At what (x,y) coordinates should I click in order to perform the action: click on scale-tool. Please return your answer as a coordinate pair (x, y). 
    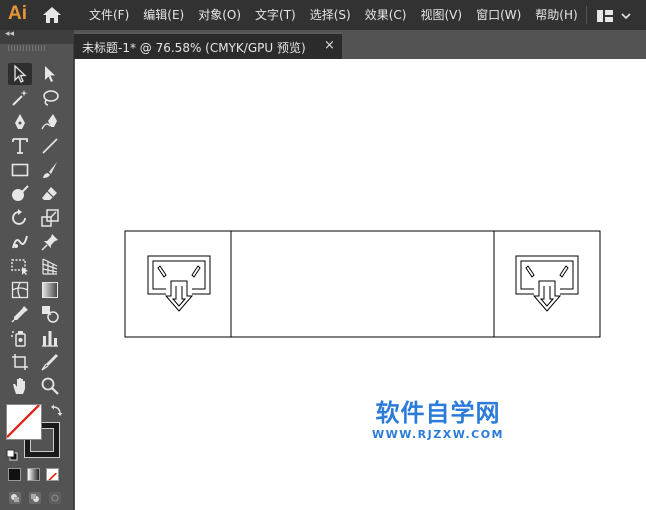
    Looking at the image, I should click on (50, 218).